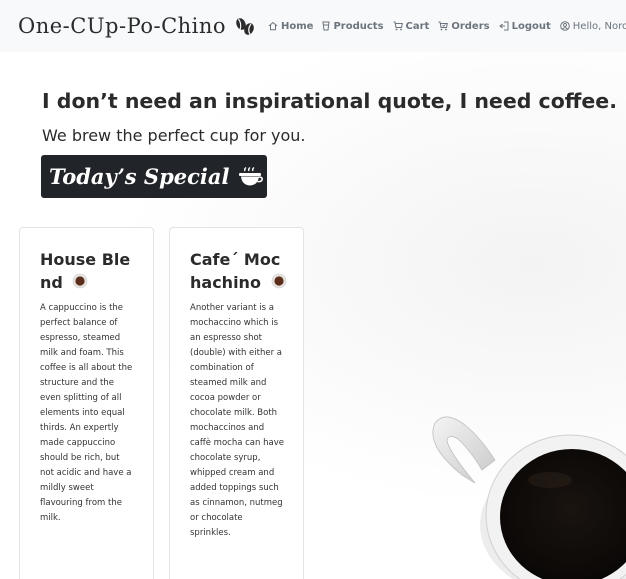 Image resolution: width=626 pixels, height=579 pixels. What do you see at coordinates (139, 176) in the screenshot?
I see `todays-special-label: Today’s Special` at bounding box center [139, 176].